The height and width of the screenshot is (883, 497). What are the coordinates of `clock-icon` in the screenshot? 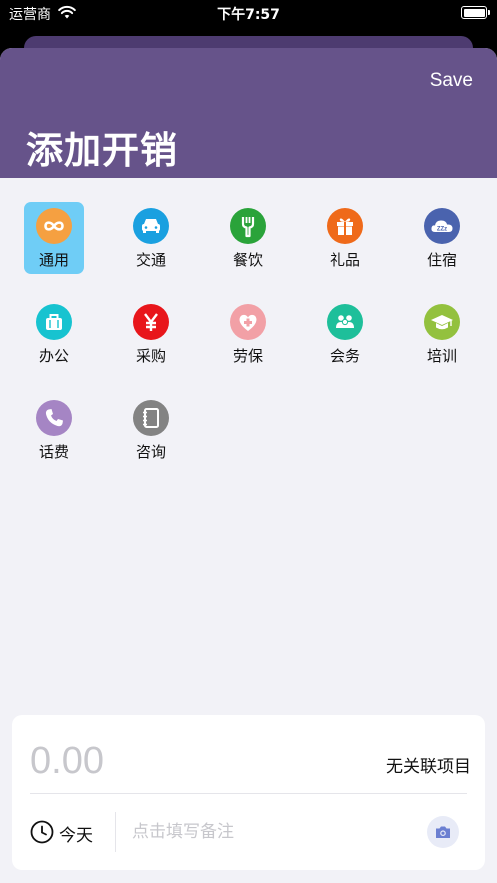 It's located at (42, 832).